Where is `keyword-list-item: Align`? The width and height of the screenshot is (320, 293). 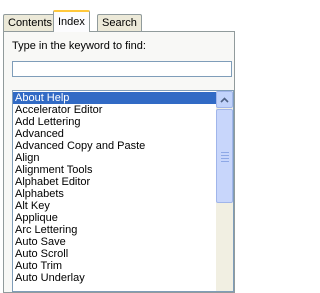 keyword-list-item: Align is located at coordinates (114, 158).